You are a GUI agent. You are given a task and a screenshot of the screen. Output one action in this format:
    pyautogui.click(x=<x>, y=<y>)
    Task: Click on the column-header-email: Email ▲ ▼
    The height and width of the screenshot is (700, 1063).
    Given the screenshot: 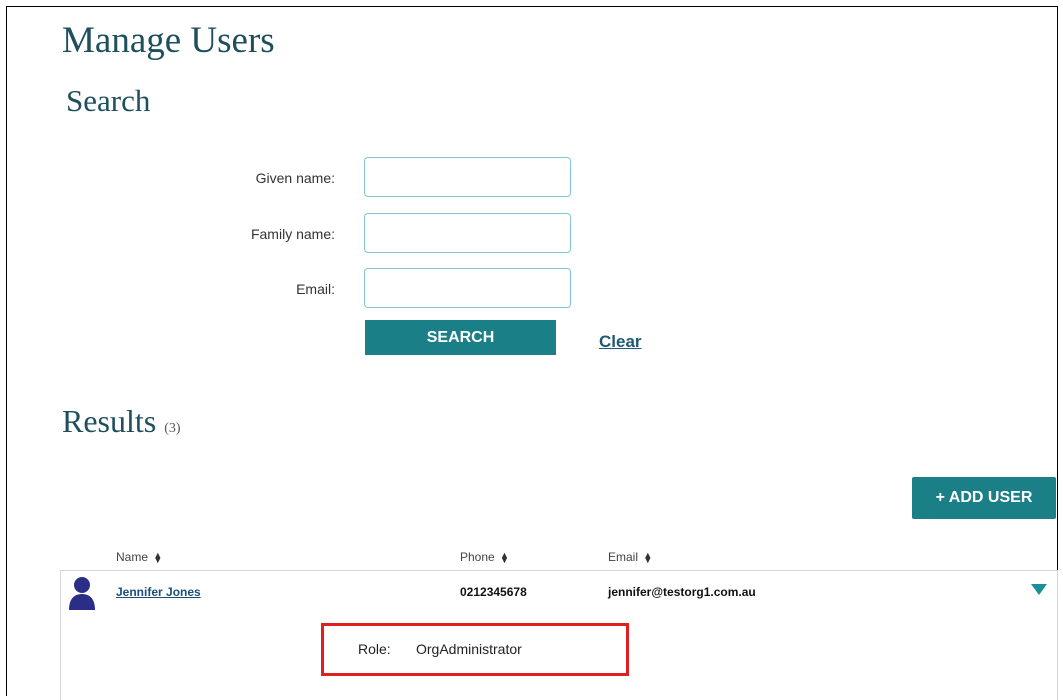 What is the action you would take?
    pyautogui.click(x=630, y=557)
    